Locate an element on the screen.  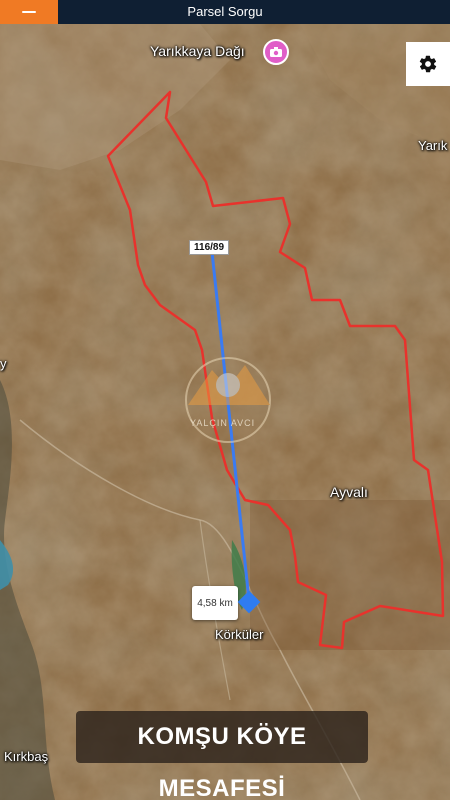
distance-label: 4,58 km is located at coordinates (215, 603).